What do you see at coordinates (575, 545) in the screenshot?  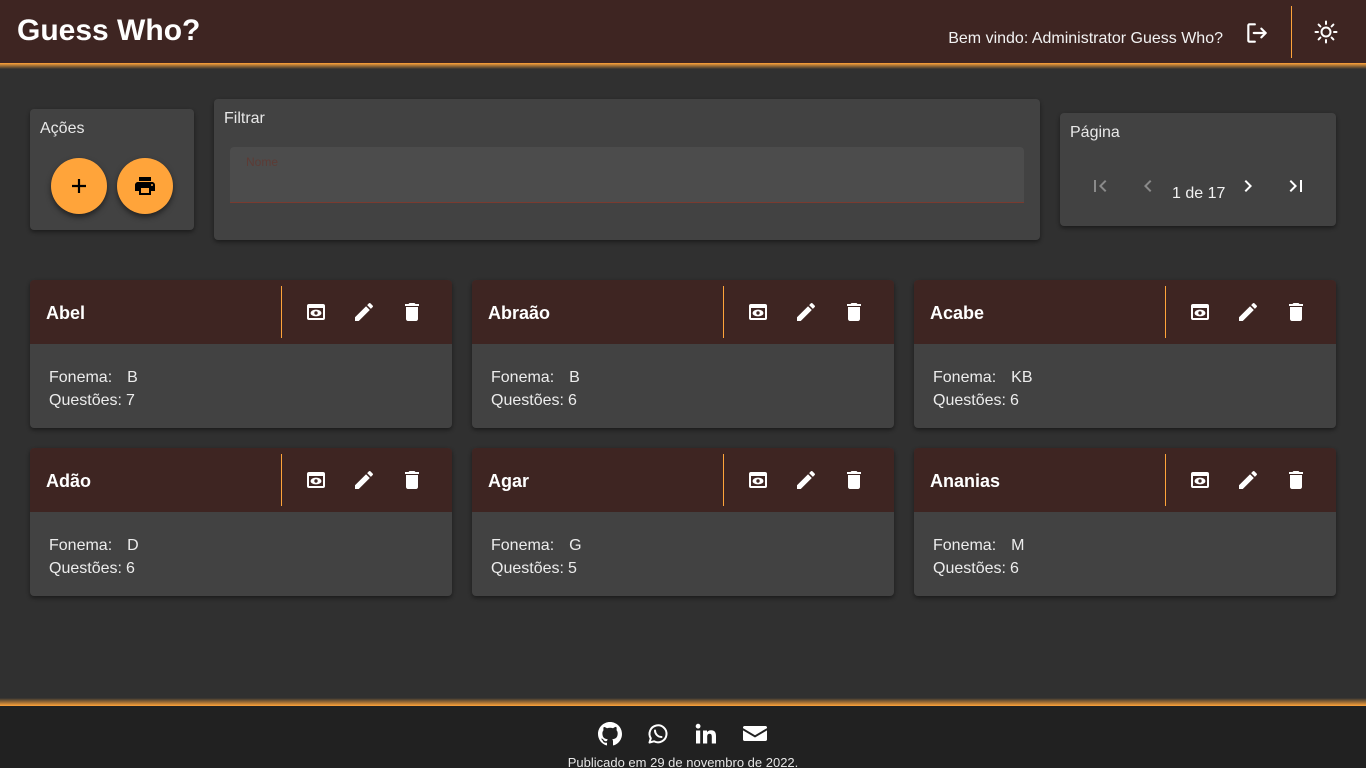 I see `fonema-value: G` at bounding box center [575, 545].